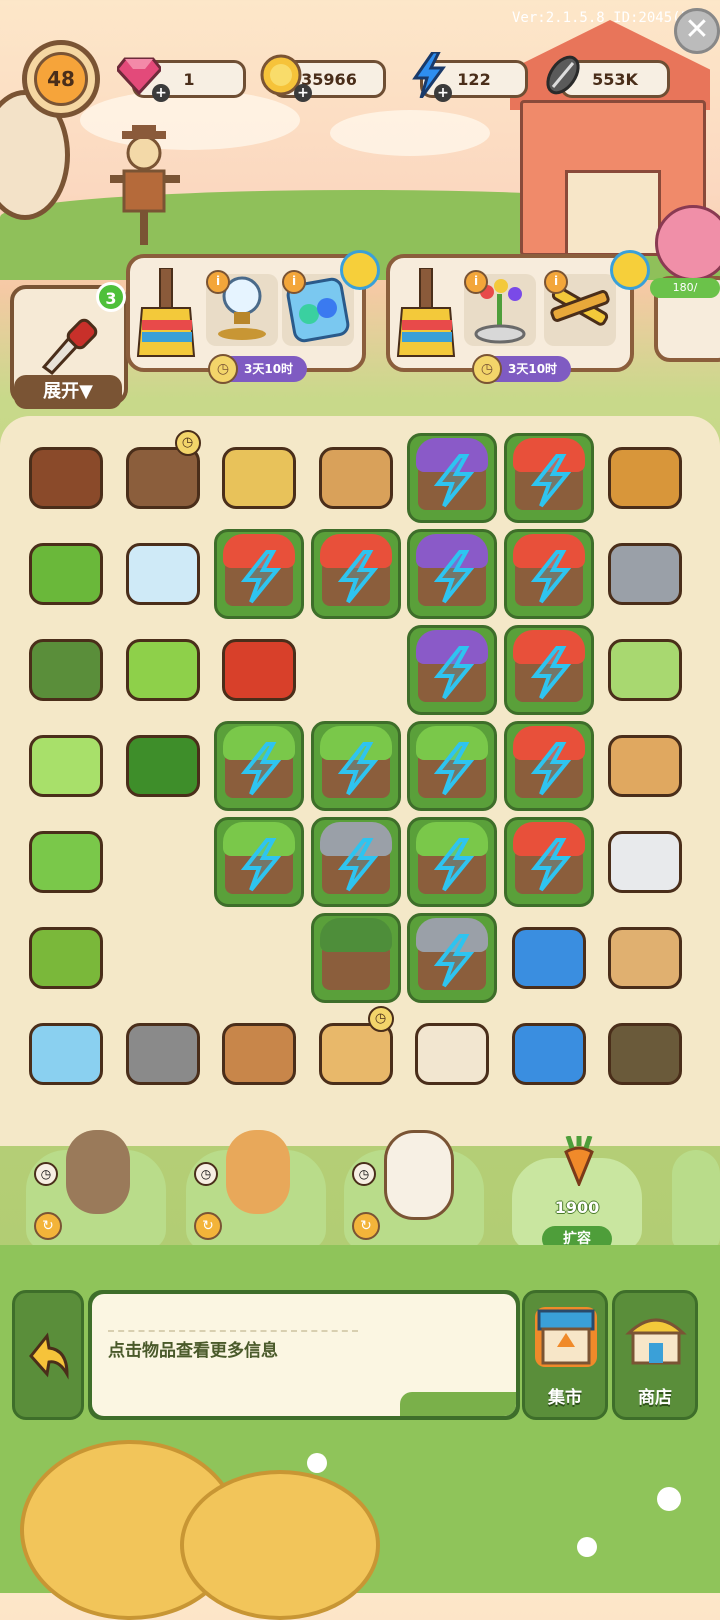 The image size is (720, 1620). Describe the element at coordinates (161, 93) in the screenshot. I see `add-gems-icon: +` at that location.